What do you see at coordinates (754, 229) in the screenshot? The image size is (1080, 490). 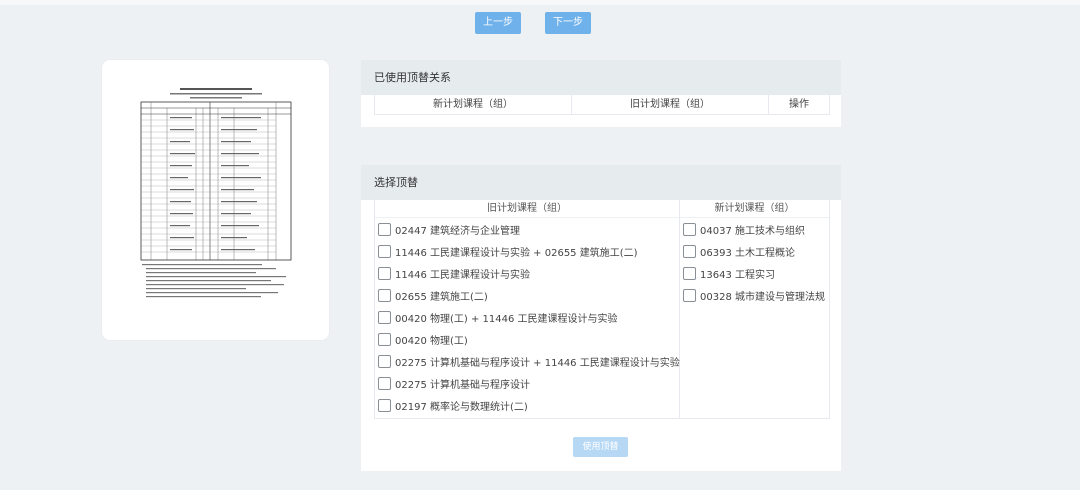 I see `new-course-option: 04037 施工技术与组织` at bounding box center [754, 229].